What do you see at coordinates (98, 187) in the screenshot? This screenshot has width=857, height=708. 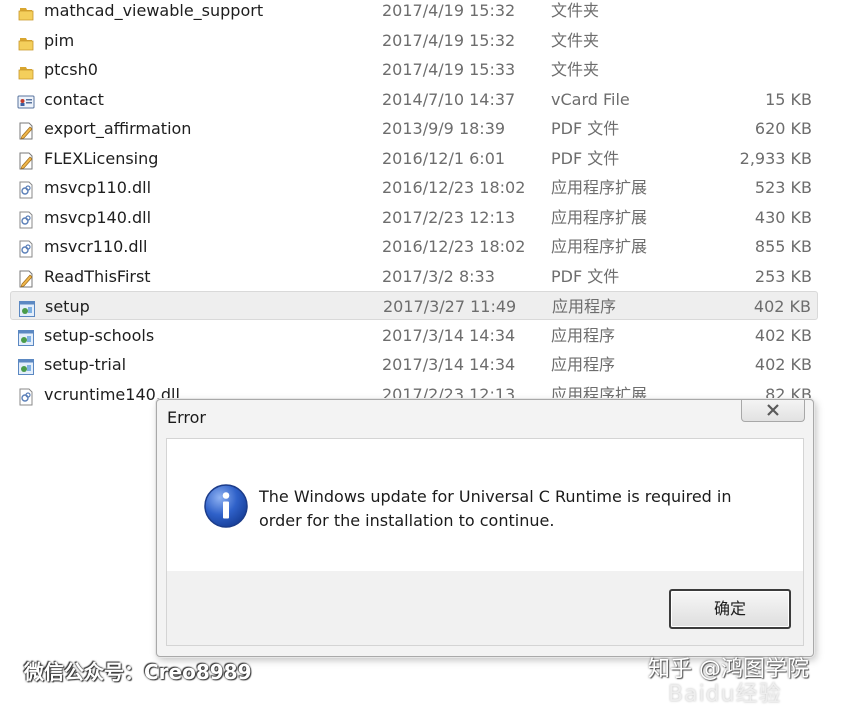 I see `file-name: msvcp110.dll` at bounding box center [98, 187].